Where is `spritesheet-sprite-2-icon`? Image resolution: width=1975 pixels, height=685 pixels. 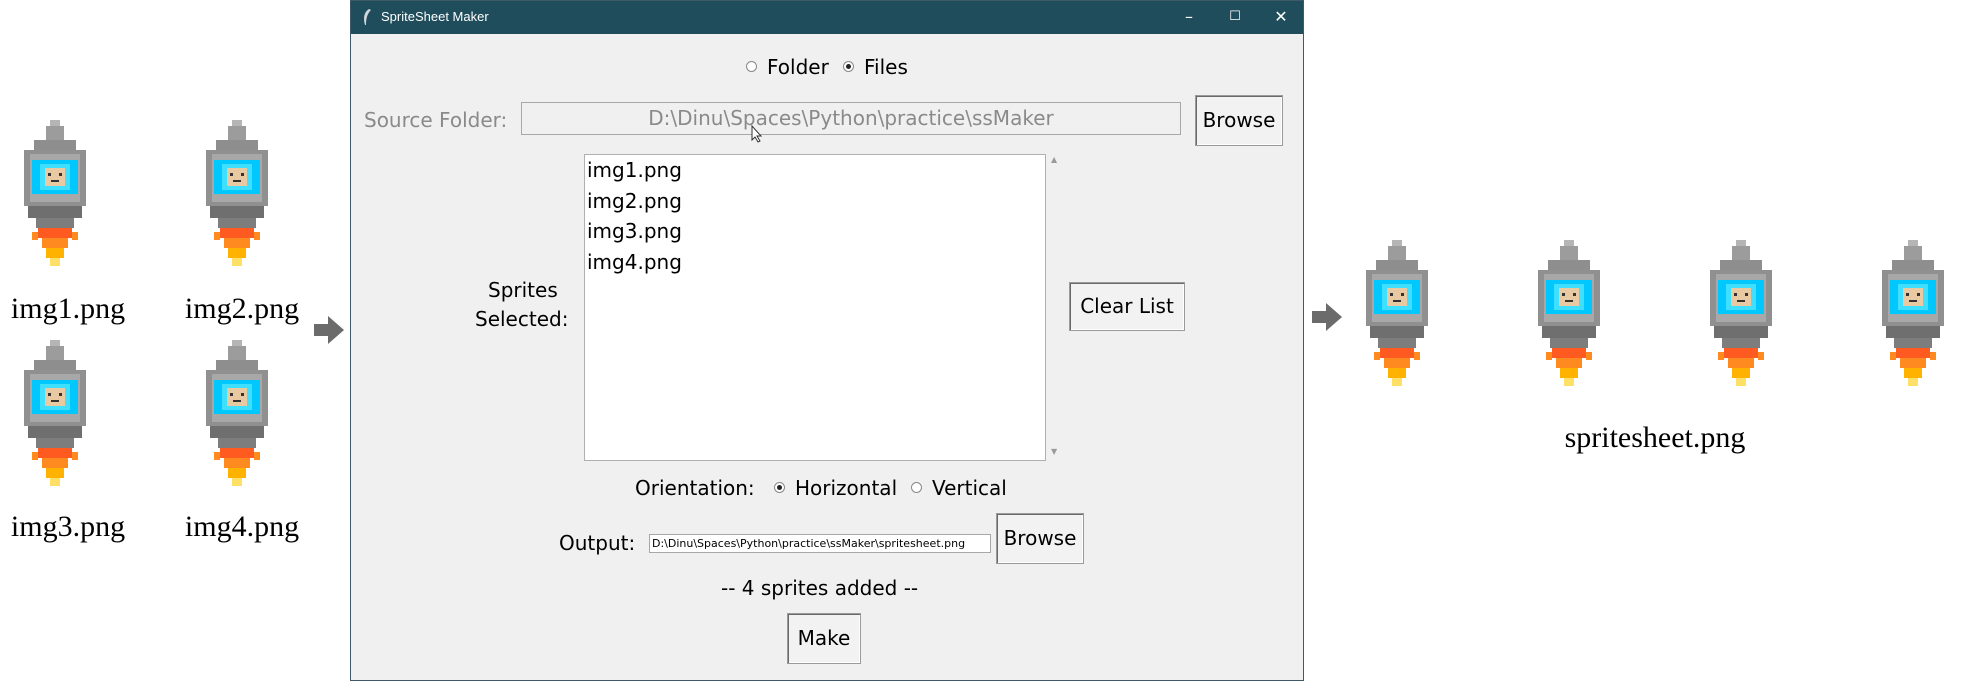 spritesheet-sprite-2-icon is located at coordinates (1569, 313).